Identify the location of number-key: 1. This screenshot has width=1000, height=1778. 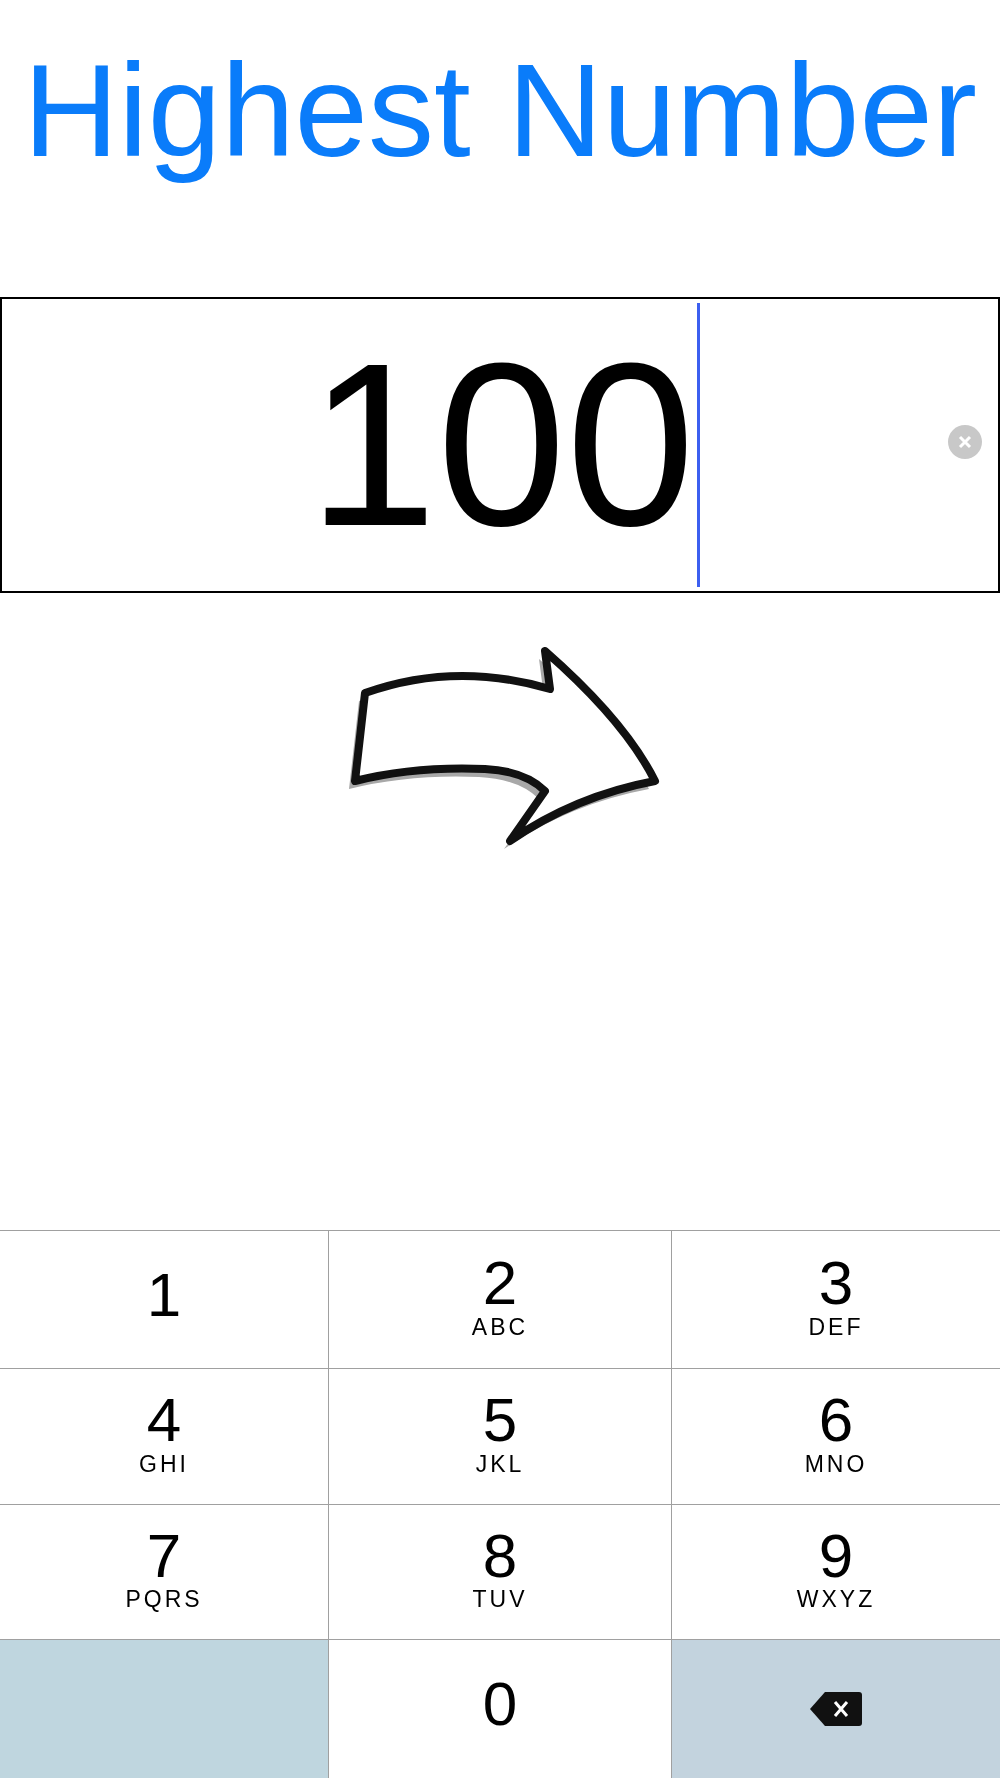
(164, 1300).